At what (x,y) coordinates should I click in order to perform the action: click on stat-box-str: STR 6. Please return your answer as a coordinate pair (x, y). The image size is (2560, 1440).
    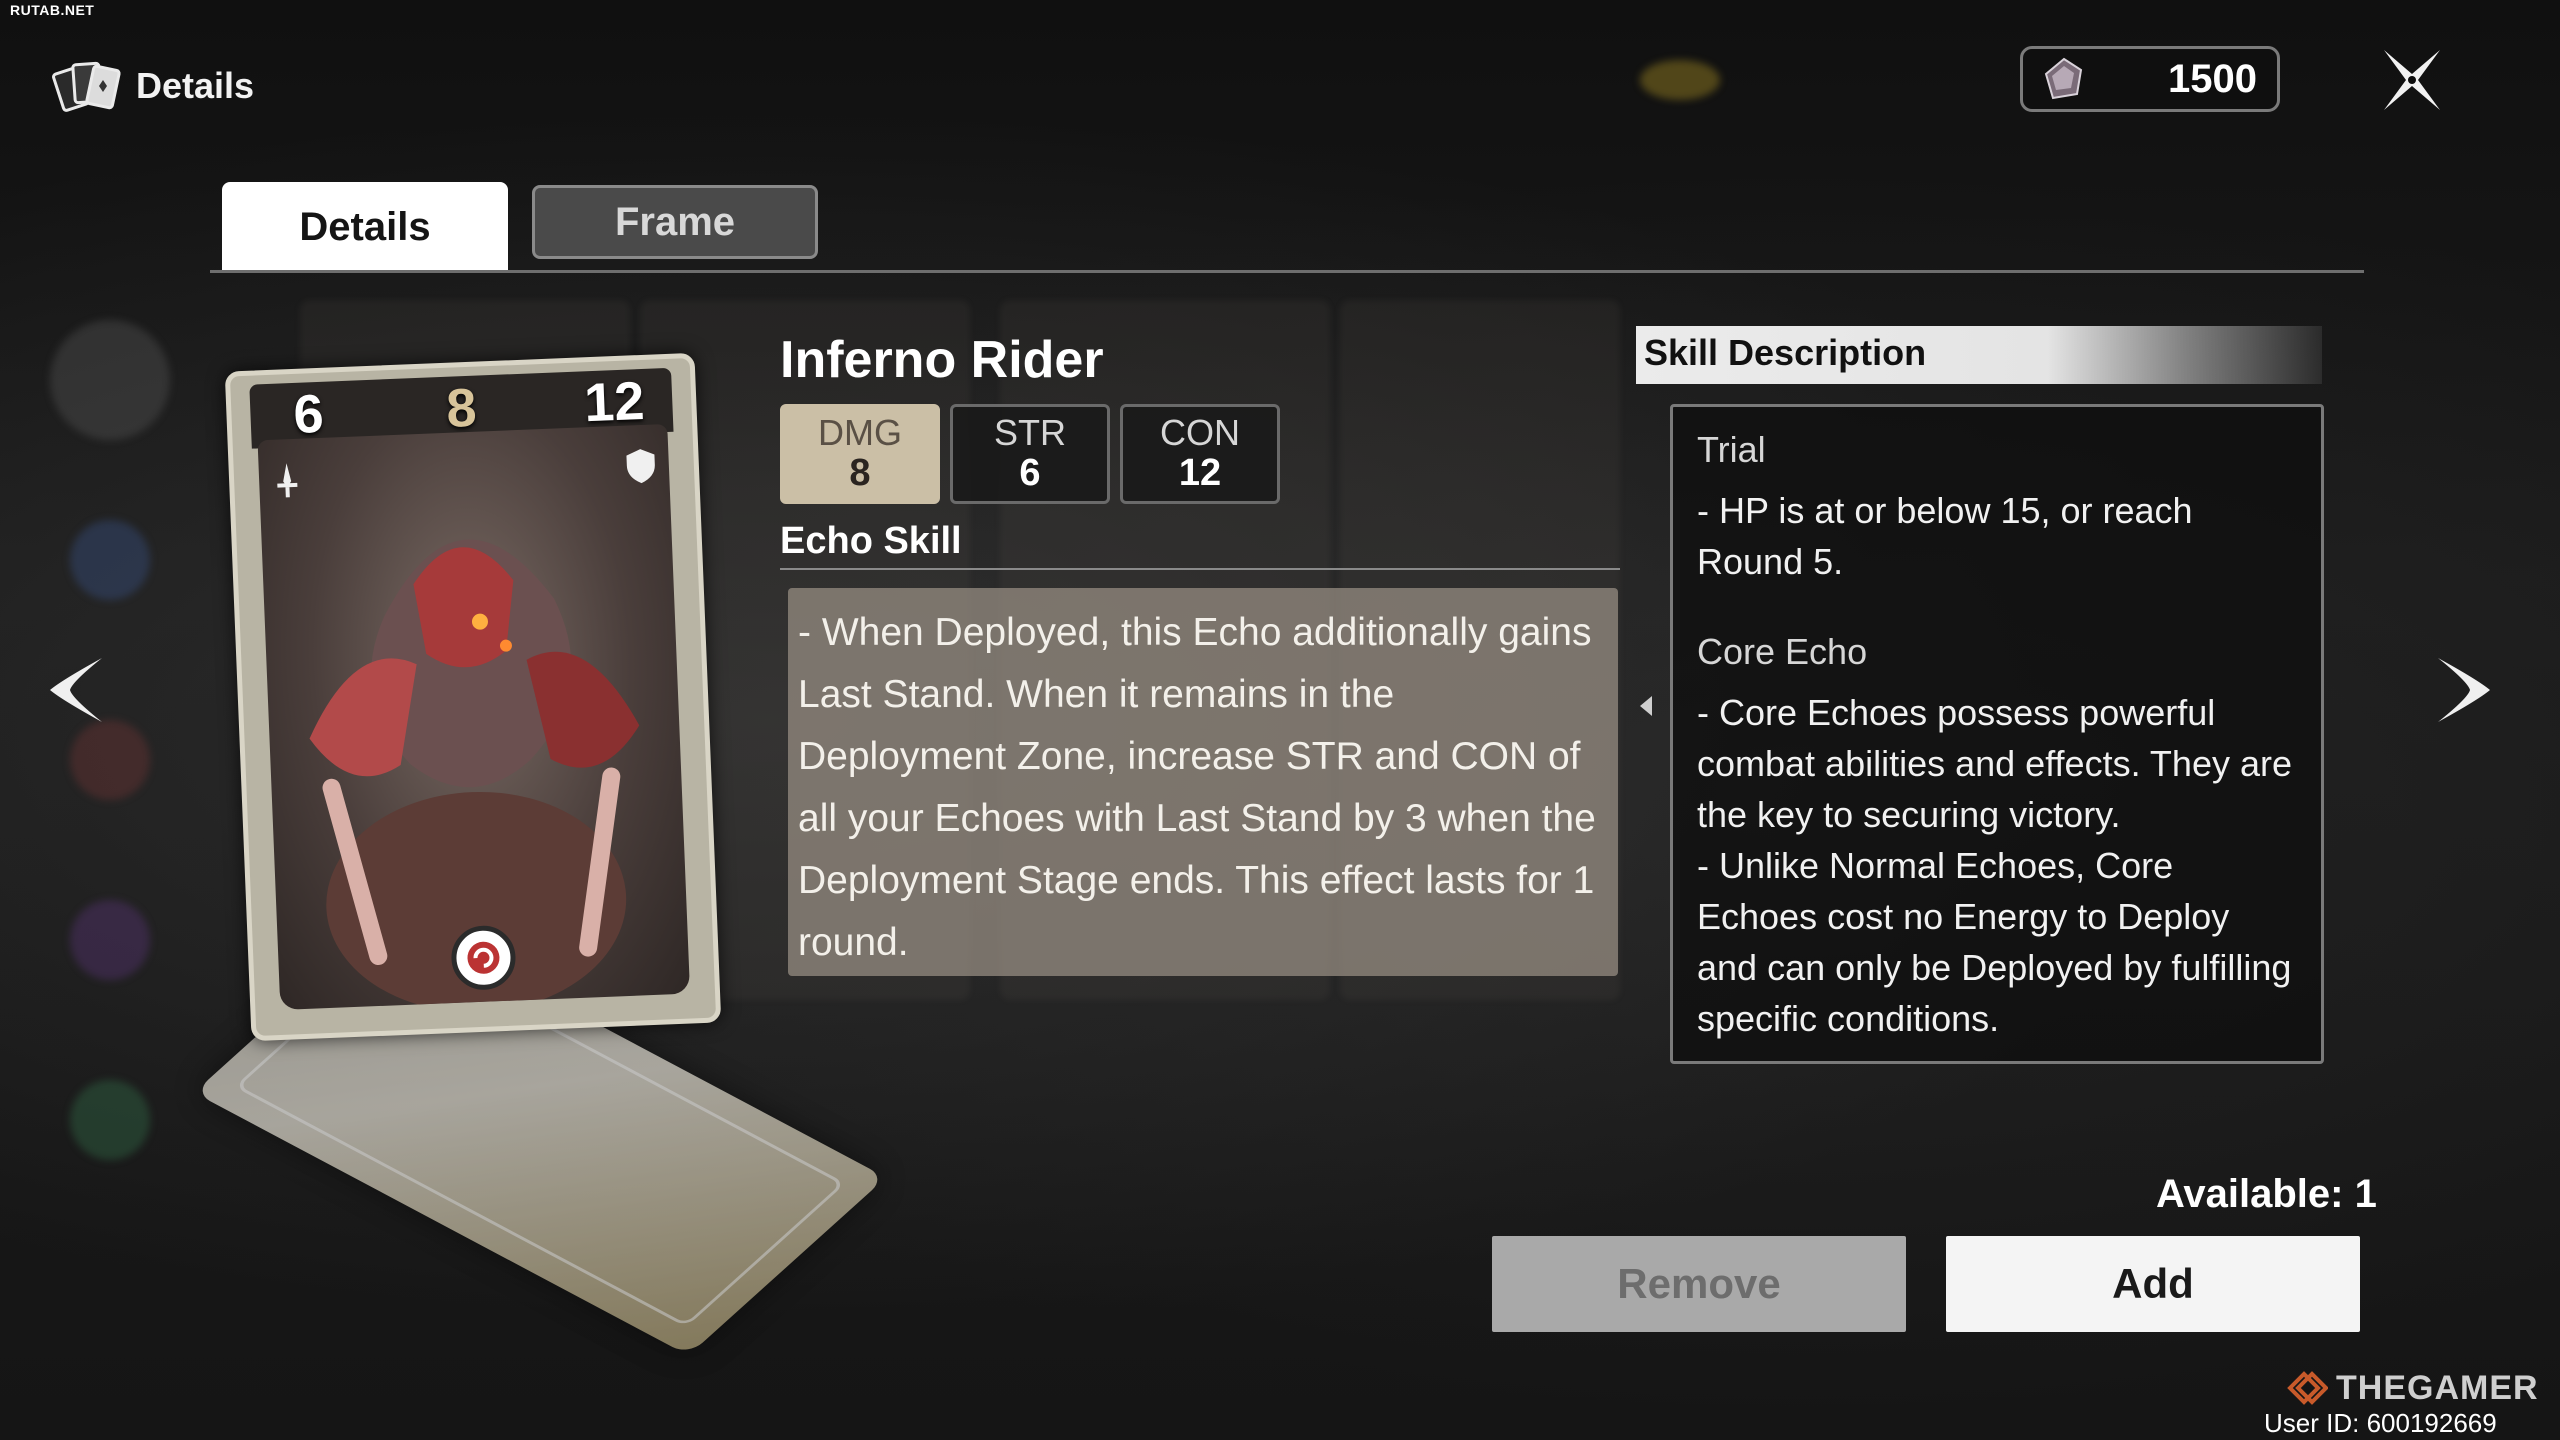
    Looking at the image, I should click on (1030, 454).